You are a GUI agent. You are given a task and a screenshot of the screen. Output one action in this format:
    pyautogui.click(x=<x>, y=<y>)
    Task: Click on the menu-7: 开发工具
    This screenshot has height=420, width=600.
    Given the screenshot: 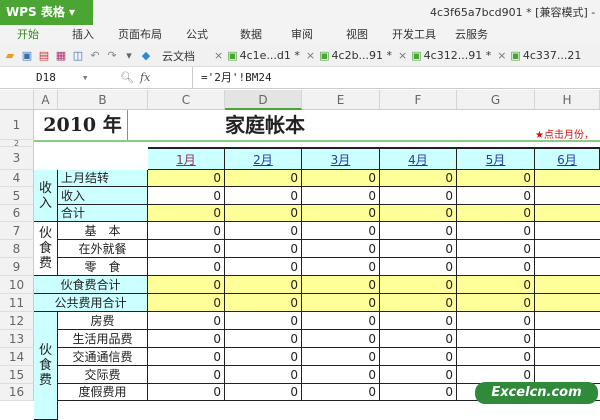 What is the action you would take?
    pyautogui.click(x=414, y=35)
    